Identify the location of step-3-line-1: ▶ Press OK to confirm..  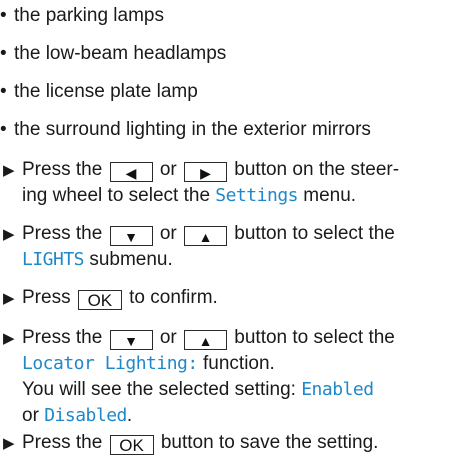
(109, 298).